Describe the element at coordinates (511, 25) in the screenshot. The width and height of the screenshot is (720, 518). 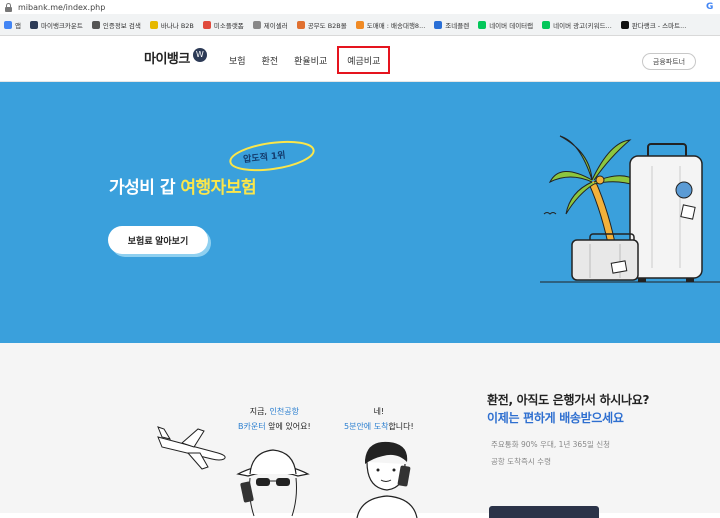
I see `bookmark-label: 네이버 데이터랩` at that location.